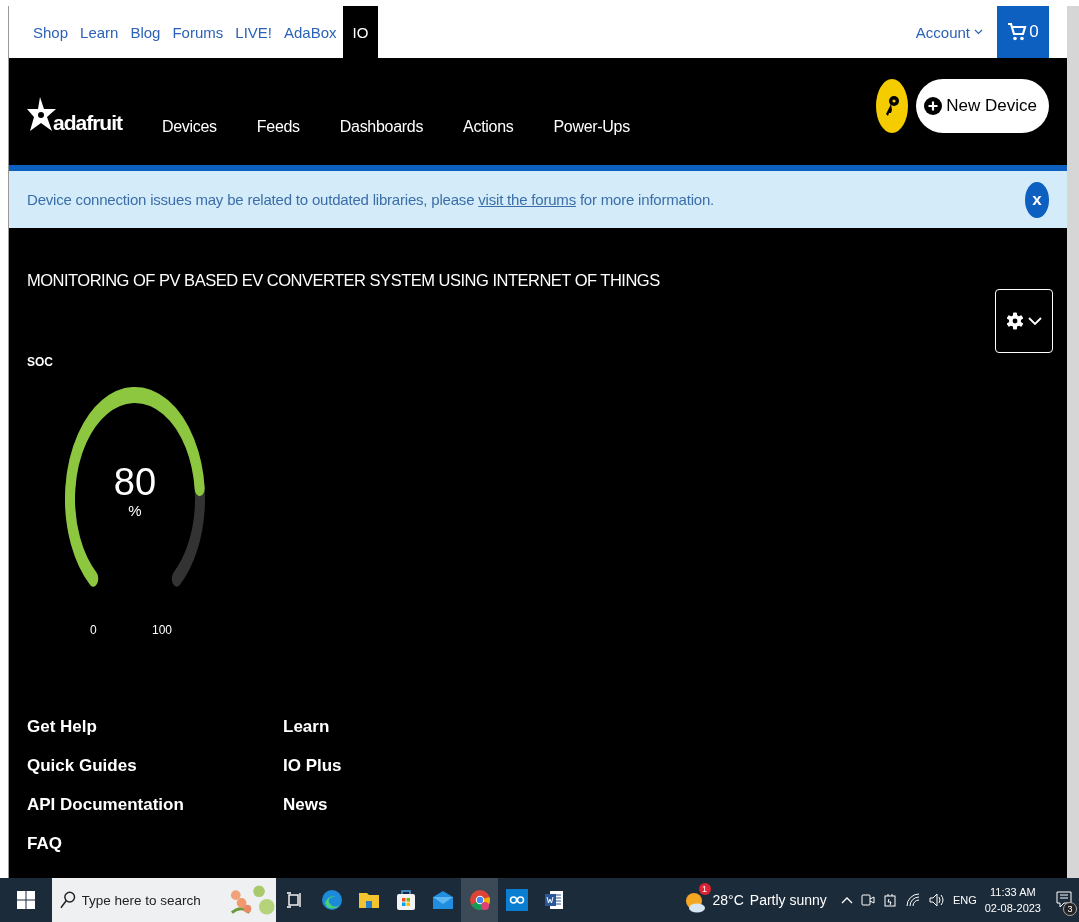 This screenshot has width=1079, height=922. I want to click on site-link: Blog, so click(145, 32).